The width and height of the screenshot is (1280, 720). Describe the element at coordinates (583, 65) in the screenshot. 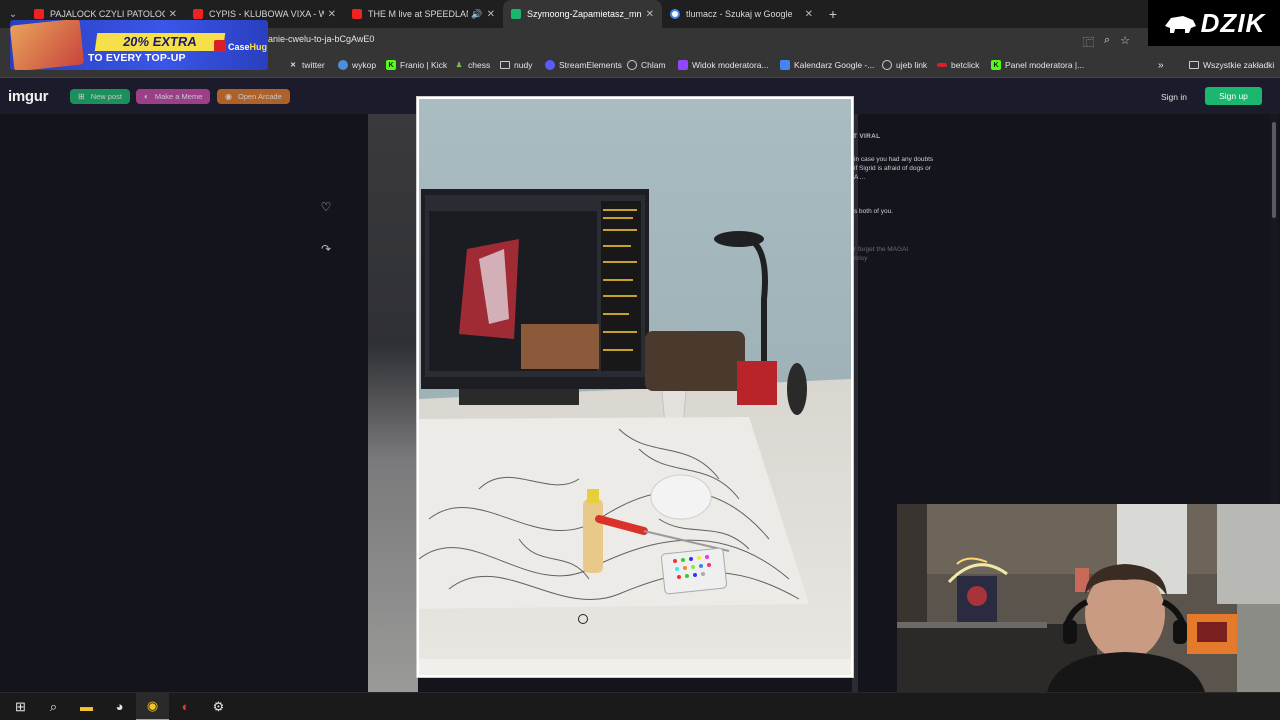

I see `bookmark-streamelements: StreamElements` at that location.